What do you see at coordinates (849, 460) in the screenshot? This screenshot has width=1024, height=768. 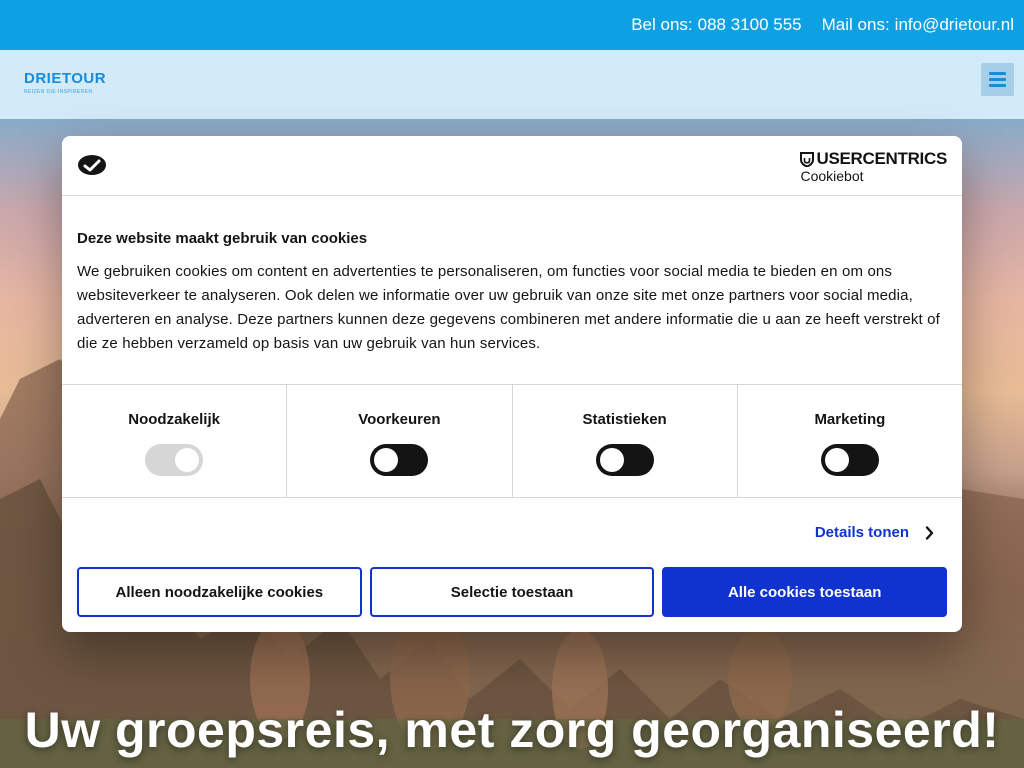 I see `toggle-marketing` at bounding box center [849, 460].